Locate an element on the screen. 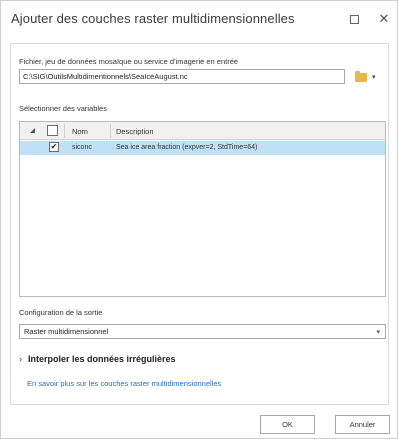 The height and width of the screenshot is (439, 398). maximize-icon is located at coordinates (354, 19).